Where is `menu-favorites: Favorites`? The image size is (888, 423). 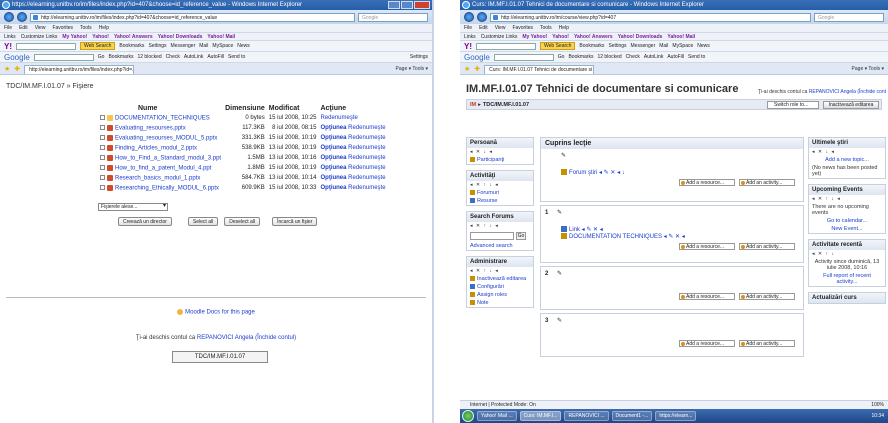 menu-favorites: Favorites is located at coordinates (62, 28).